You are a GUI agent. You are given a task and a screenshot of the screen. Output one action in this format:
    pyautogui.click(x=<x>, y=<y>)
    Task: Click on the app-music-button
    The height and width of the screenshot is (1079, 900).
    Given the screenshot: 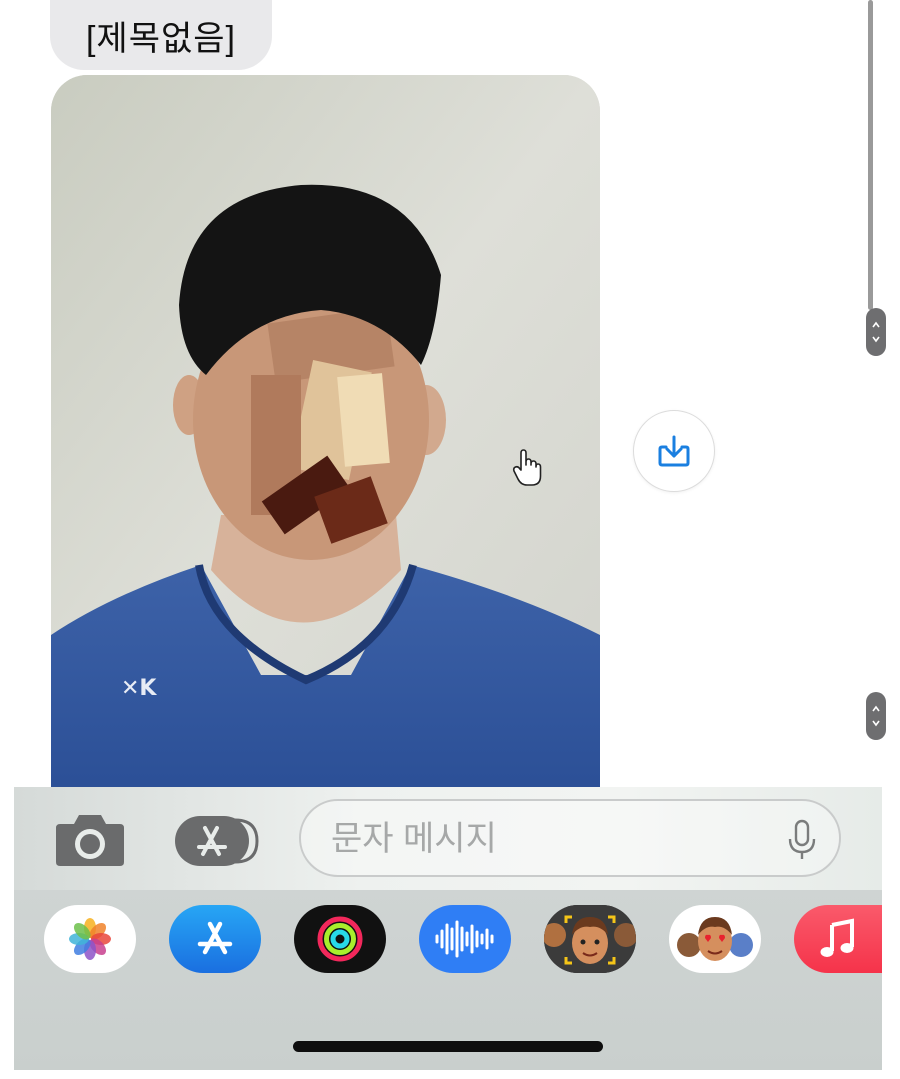 What is the action you would take?
    pyautogui.click(x=838, y=939)
    